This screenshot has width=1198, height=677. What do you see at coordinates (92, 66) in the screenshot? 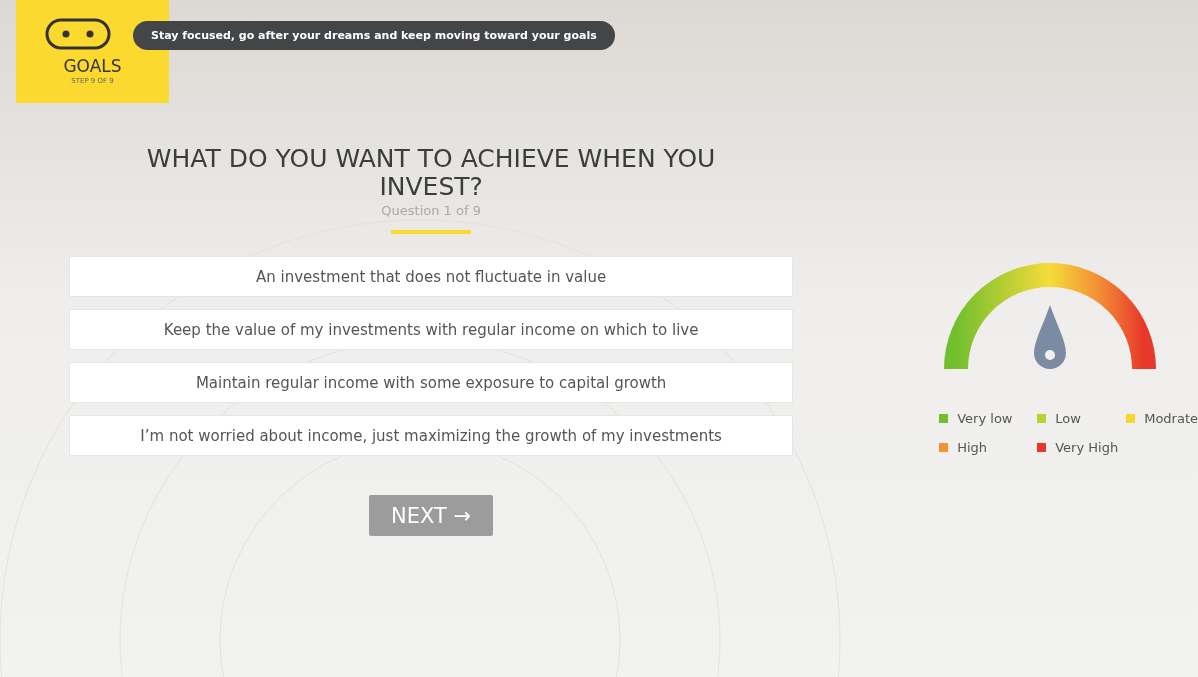
I see `step-title: GOALS` at bounding box center [92, 66].